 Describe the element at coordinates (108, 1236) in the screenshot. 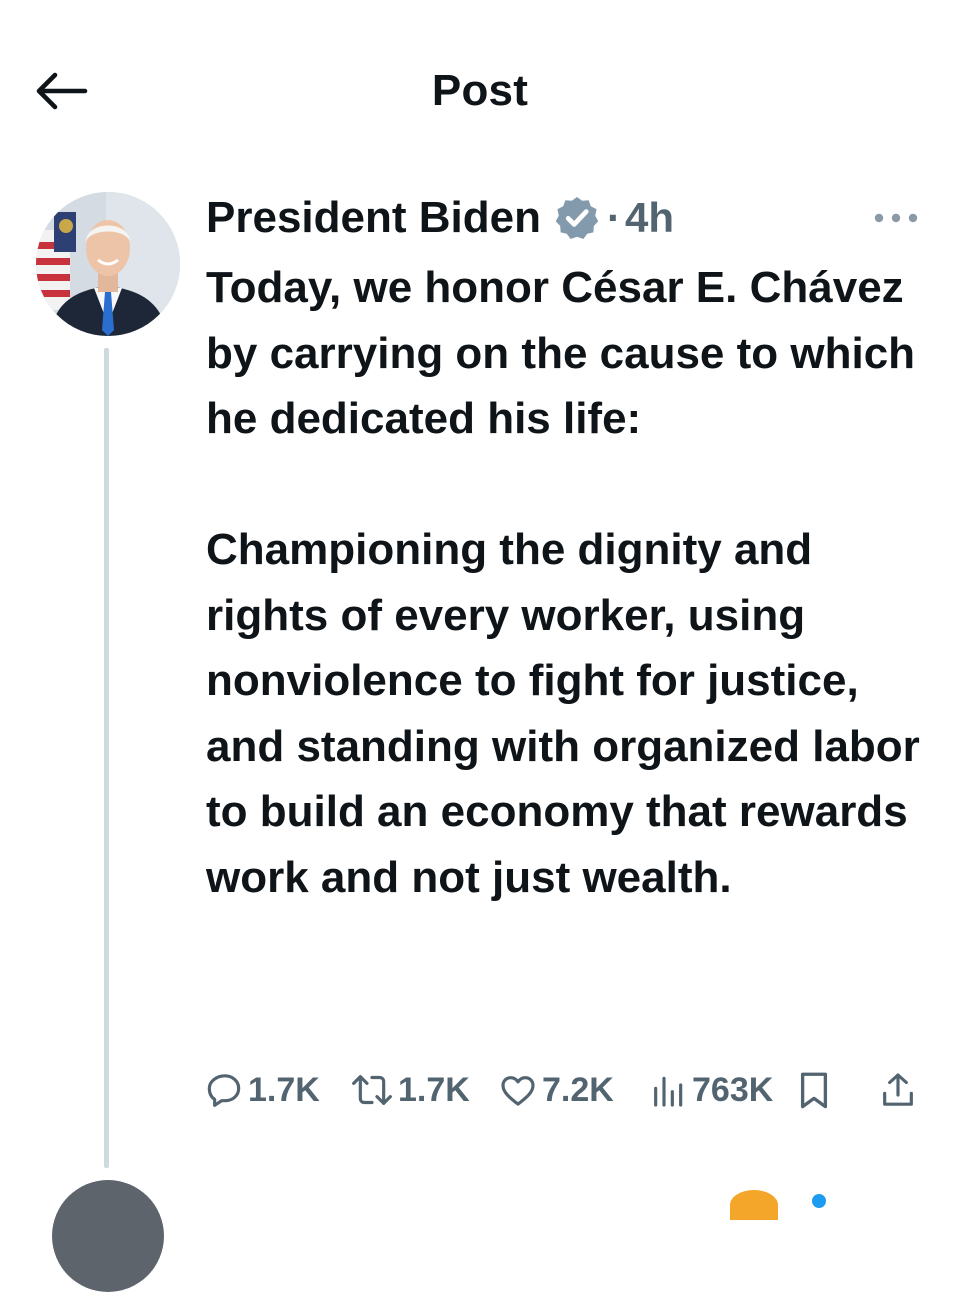

I see `next-reply-avatar` at that location.